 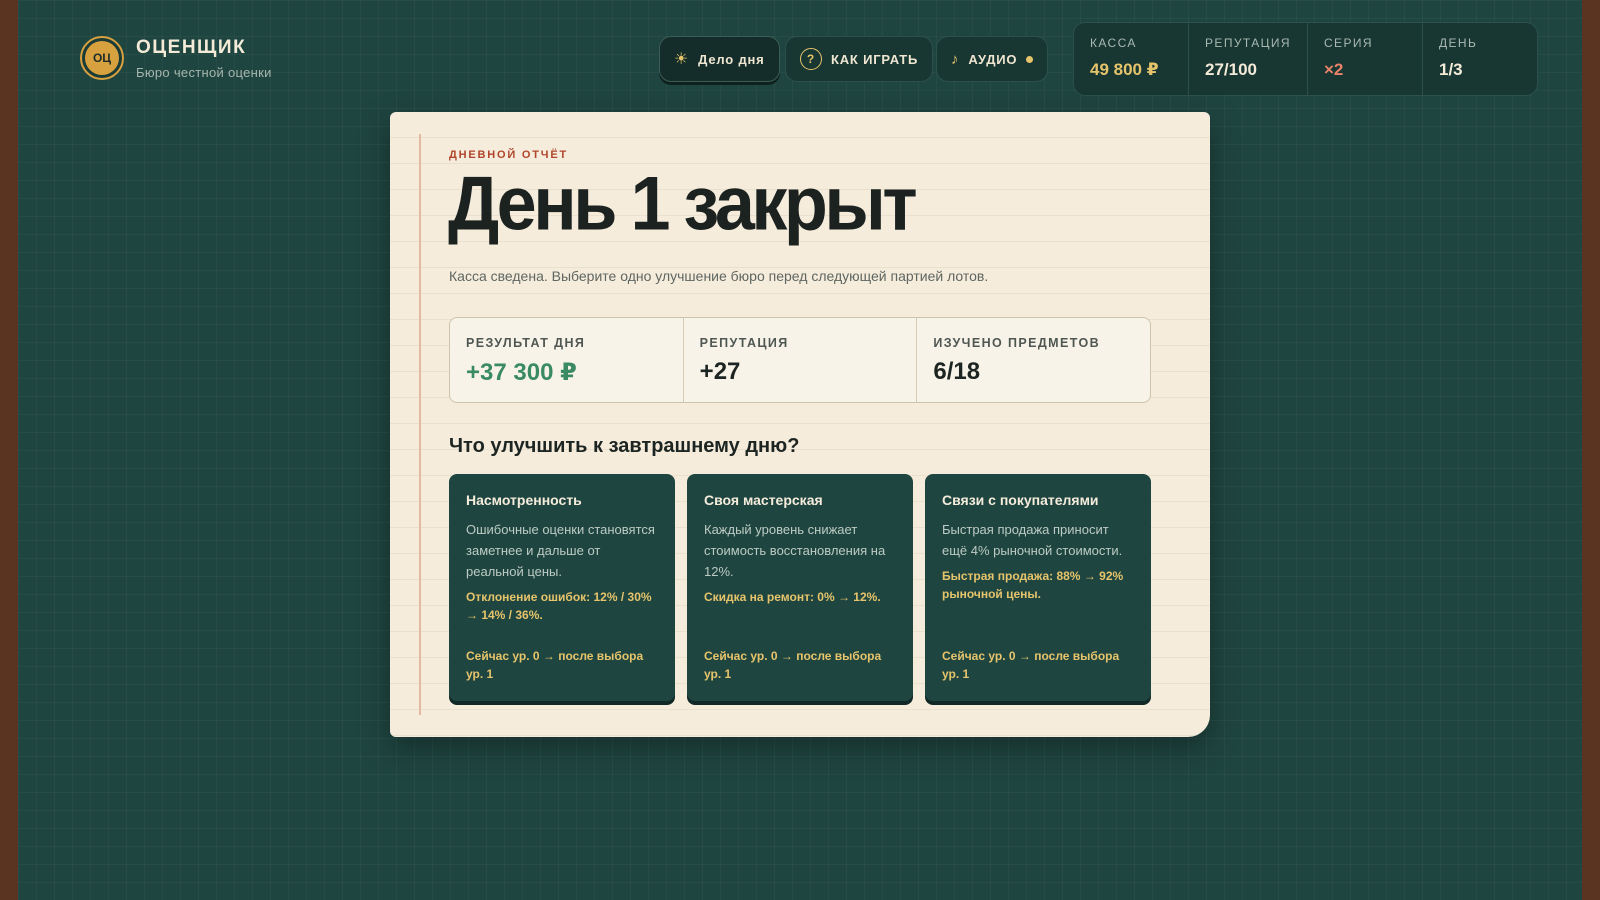 What do you see at coordinates (744, 343) in the screenshot?
I see `result-label: РЕПУТАЦИЯ` at bounding box center [744, 343].